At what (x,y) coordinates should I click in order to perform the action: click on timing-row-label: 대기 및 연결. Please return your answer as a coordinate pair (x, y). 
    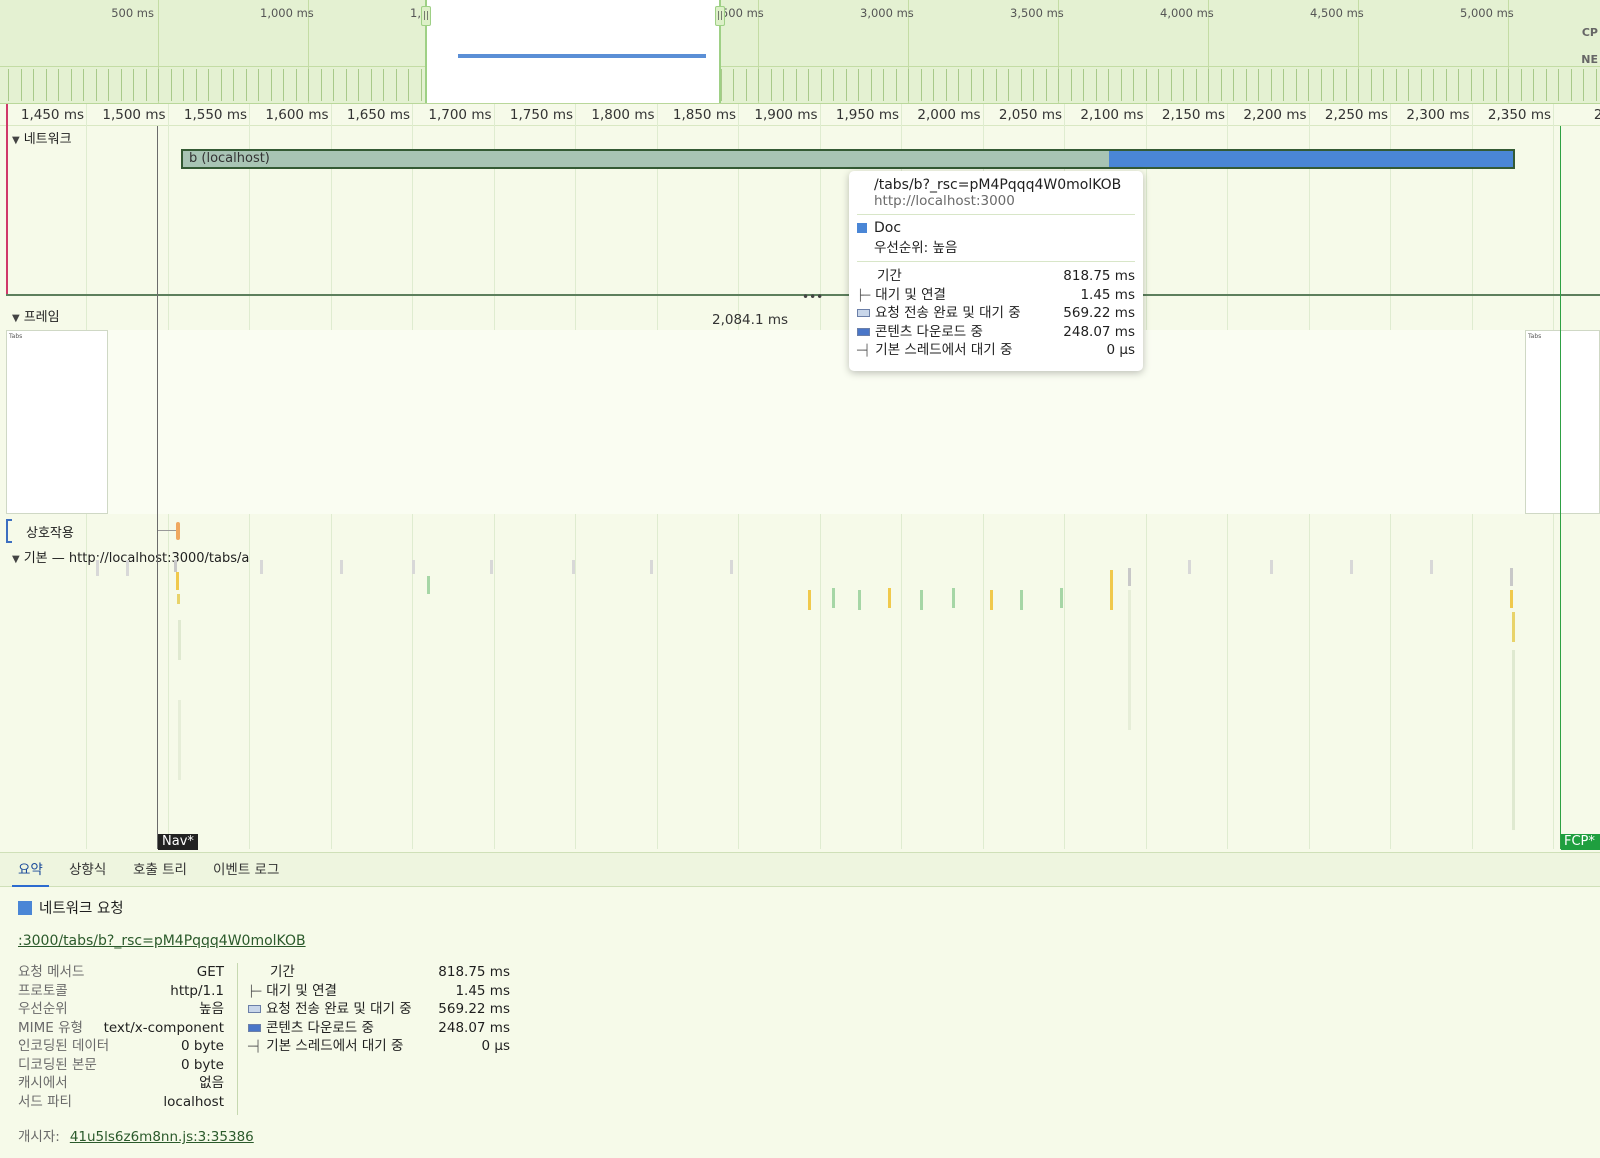
    Looking at the image, I should click on (301, 990).